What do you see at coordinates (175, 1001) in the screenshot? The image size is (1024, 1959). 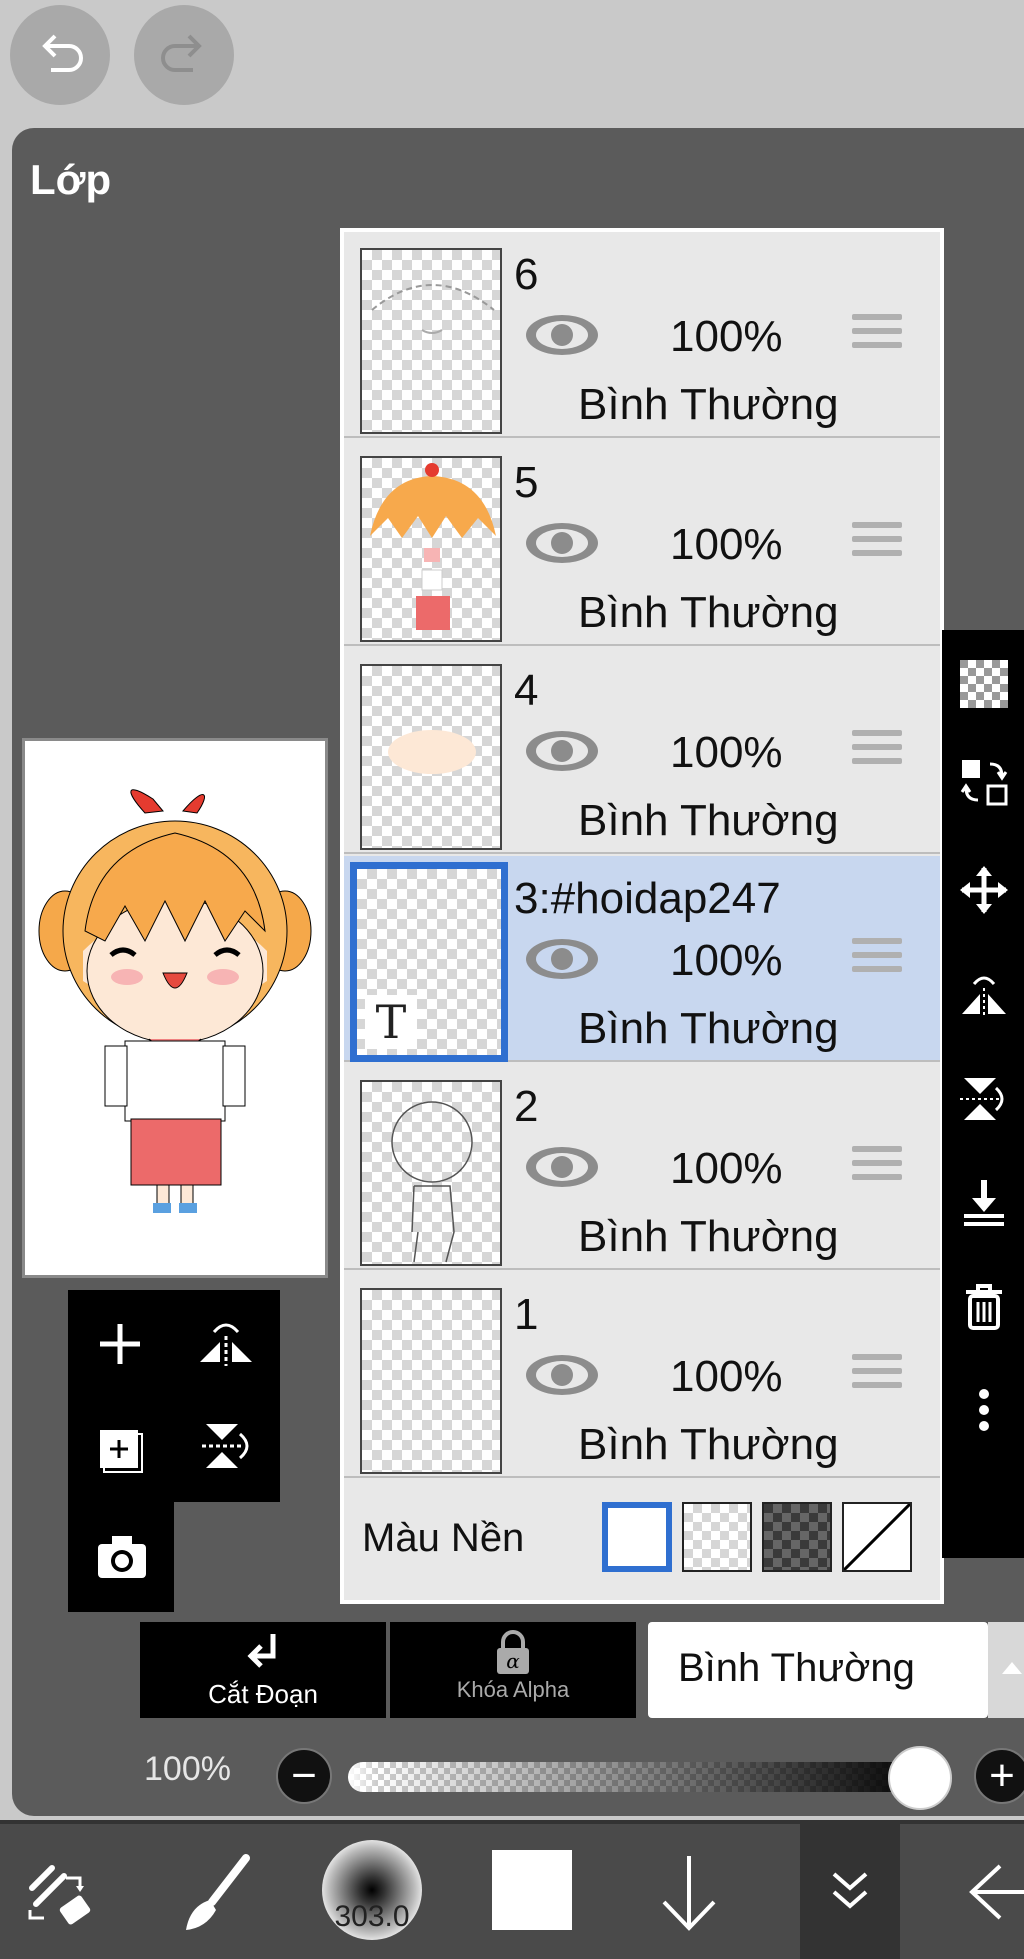 I see `character-illustration` at bounding box center [175, 1001].